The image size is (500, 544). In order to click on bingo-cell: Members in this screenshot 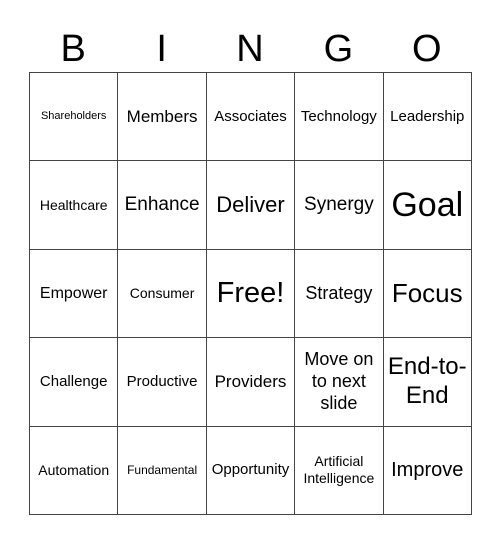, I will do `click(162, 116)`.